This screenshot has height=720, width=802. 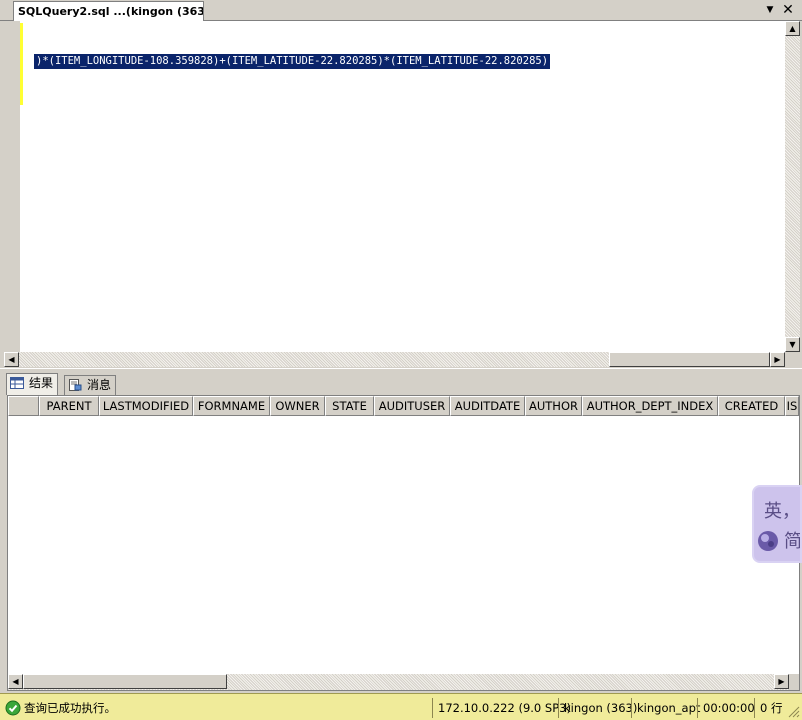 What do you see at coordinates (41, 383) in the screenshot?
I see `tab-results-label: 结果` at bounding box center [41, 383].